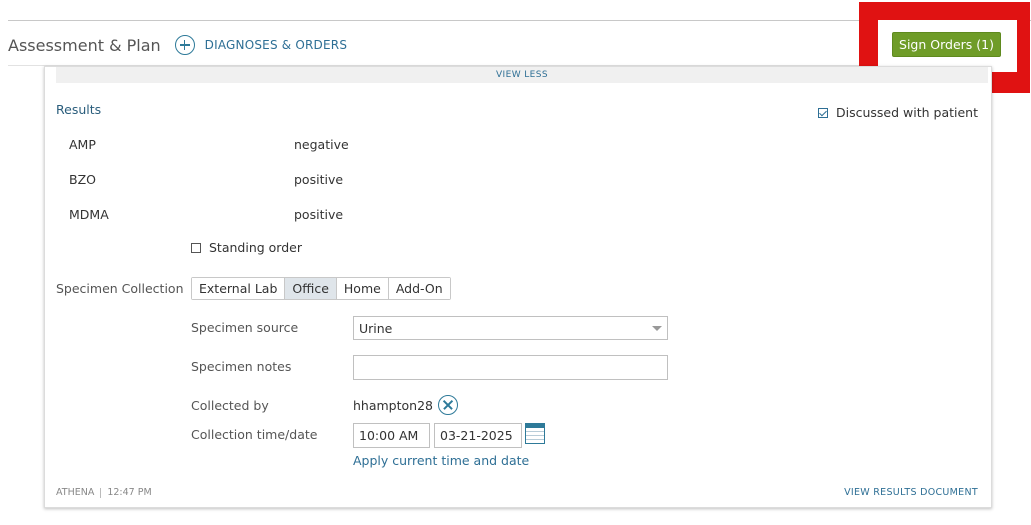 The image size is (1031, 525). What do you see at coordinates (101, 492) in the screenshot?
I see `footer-separator` at bounding box center [101, 492].